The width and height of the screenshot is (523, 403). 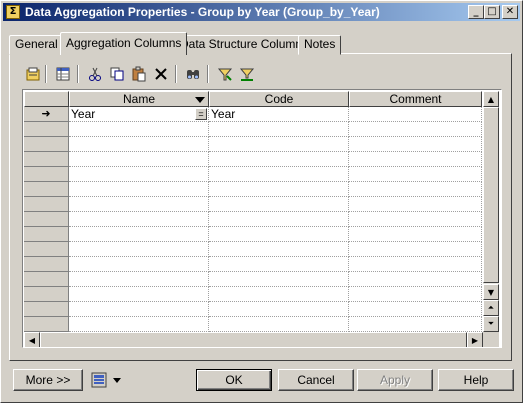 What do you see at coordinates (415, 114) in the screenshot?
I see `comment-cell` at bounding box center [415, 114].